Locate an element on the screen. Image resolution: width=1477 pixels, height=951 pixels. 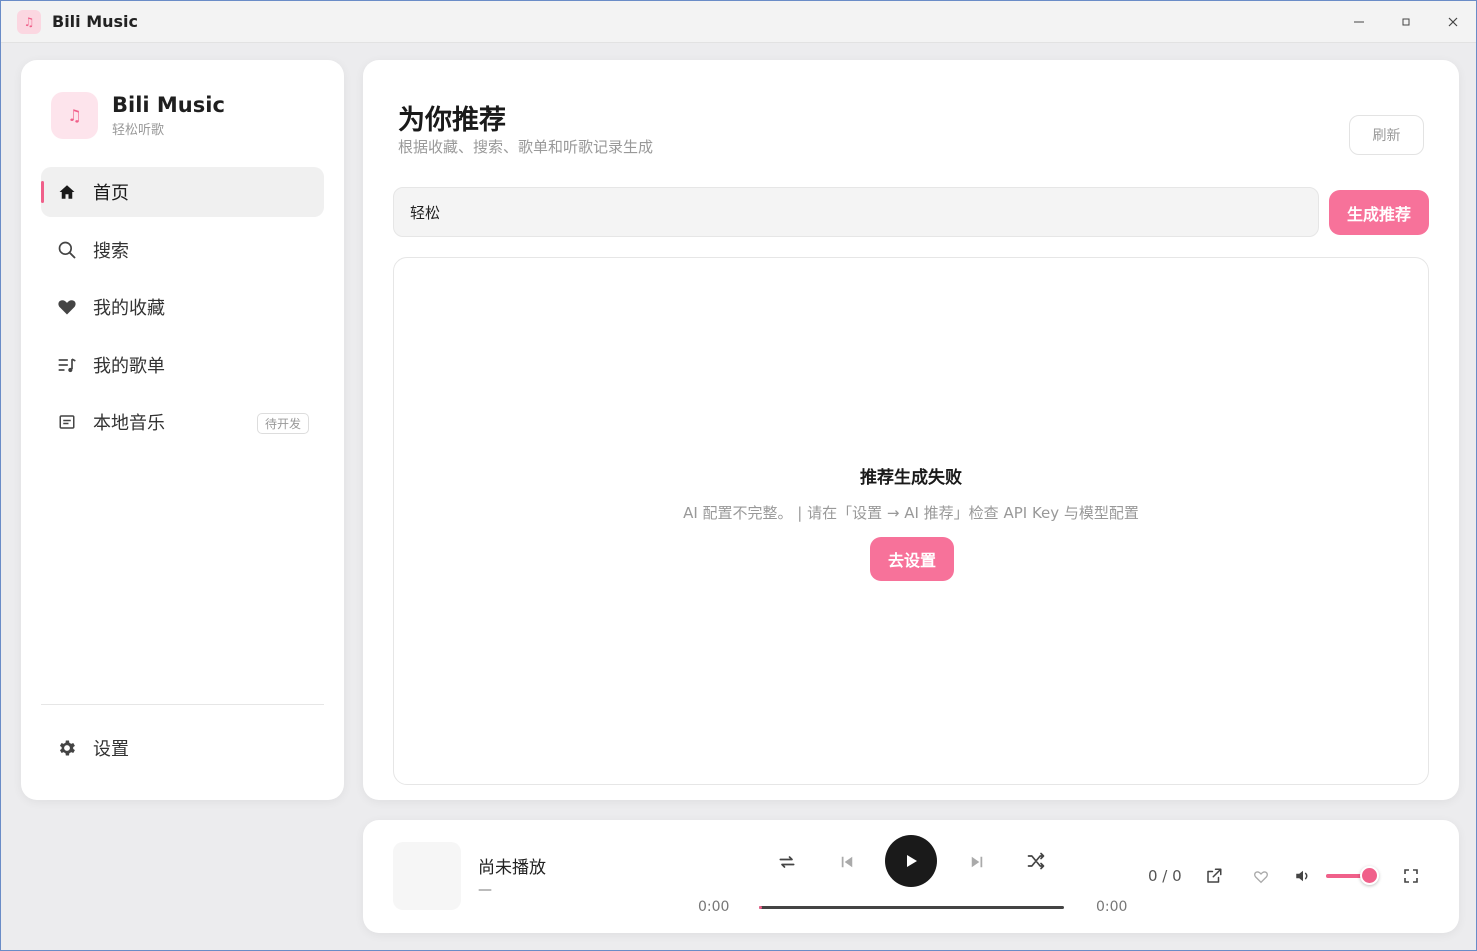
app-logo-icon: ♫ is located at coordinates (29, 21).